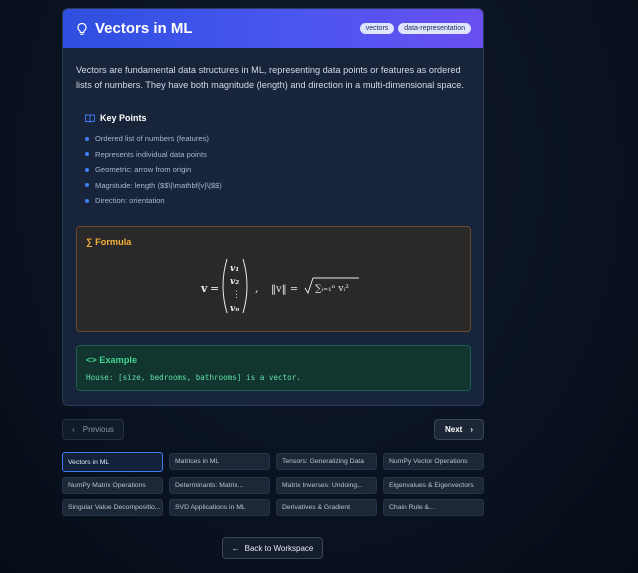 This screenshot has height=573, width=638. What do you see at coordinates (433, 485) in the screenshot?
I see `topic-item: Eigenvalues & Eigenvectors` at bounding box center [433, 485].